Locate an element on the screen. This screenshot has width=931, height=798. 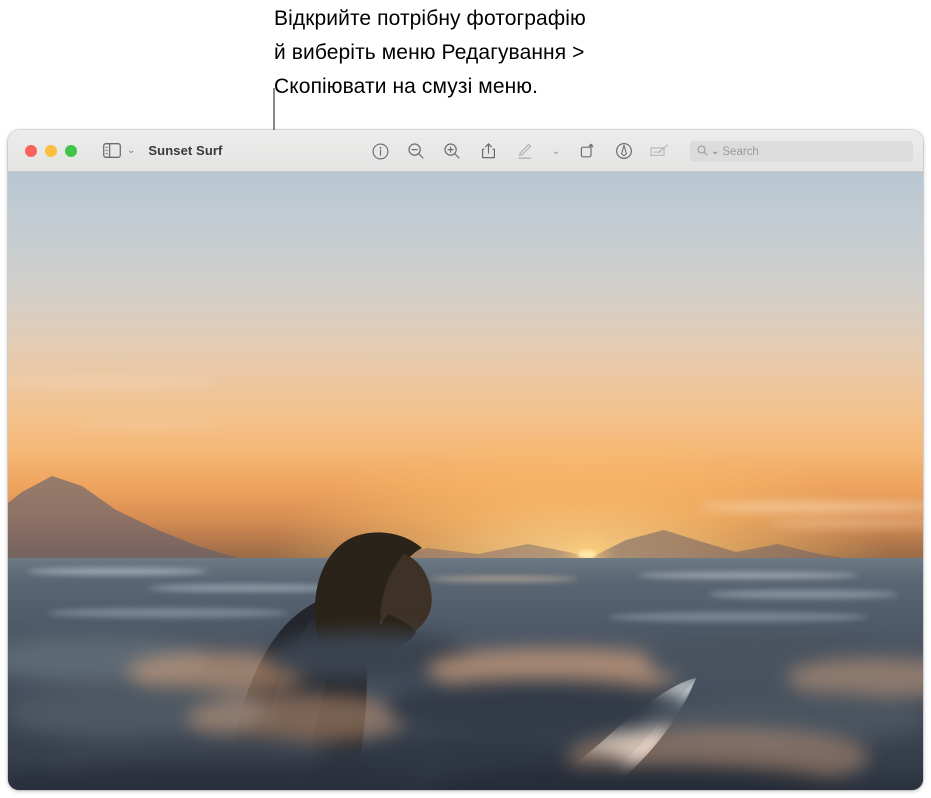
traffic-lights is located at coordinates (51, 150).